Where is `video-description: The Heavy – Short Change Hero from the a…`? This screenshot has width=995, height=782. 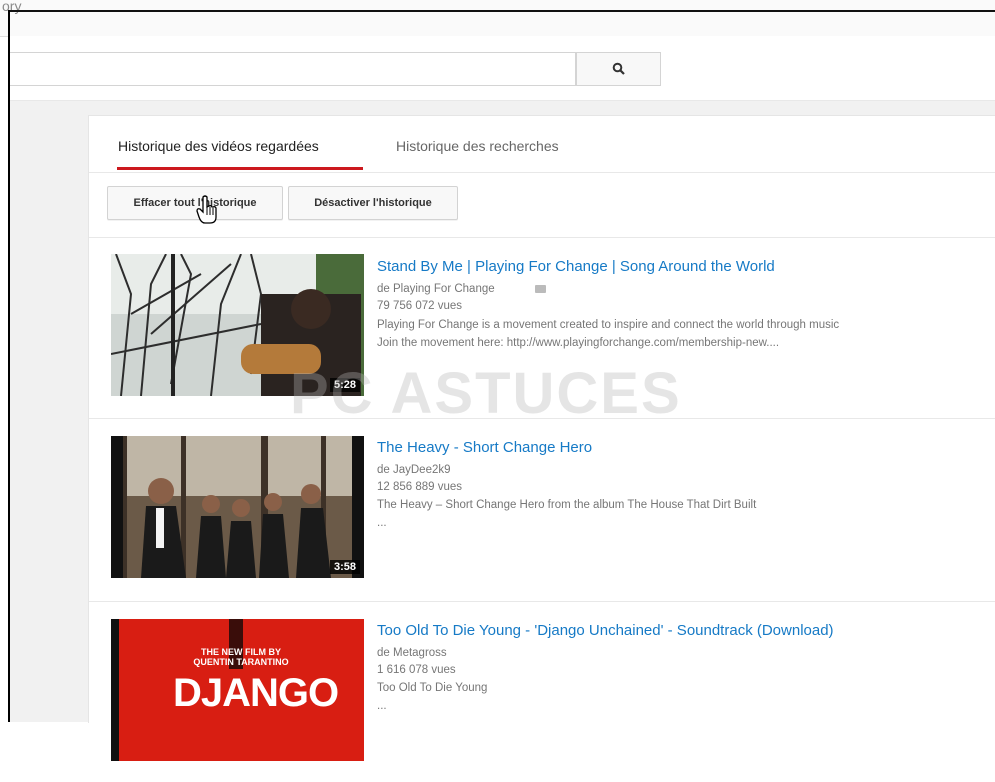 video-description: The Heavy – Short Change Hero from the a… is located at coordinates (567, 505).